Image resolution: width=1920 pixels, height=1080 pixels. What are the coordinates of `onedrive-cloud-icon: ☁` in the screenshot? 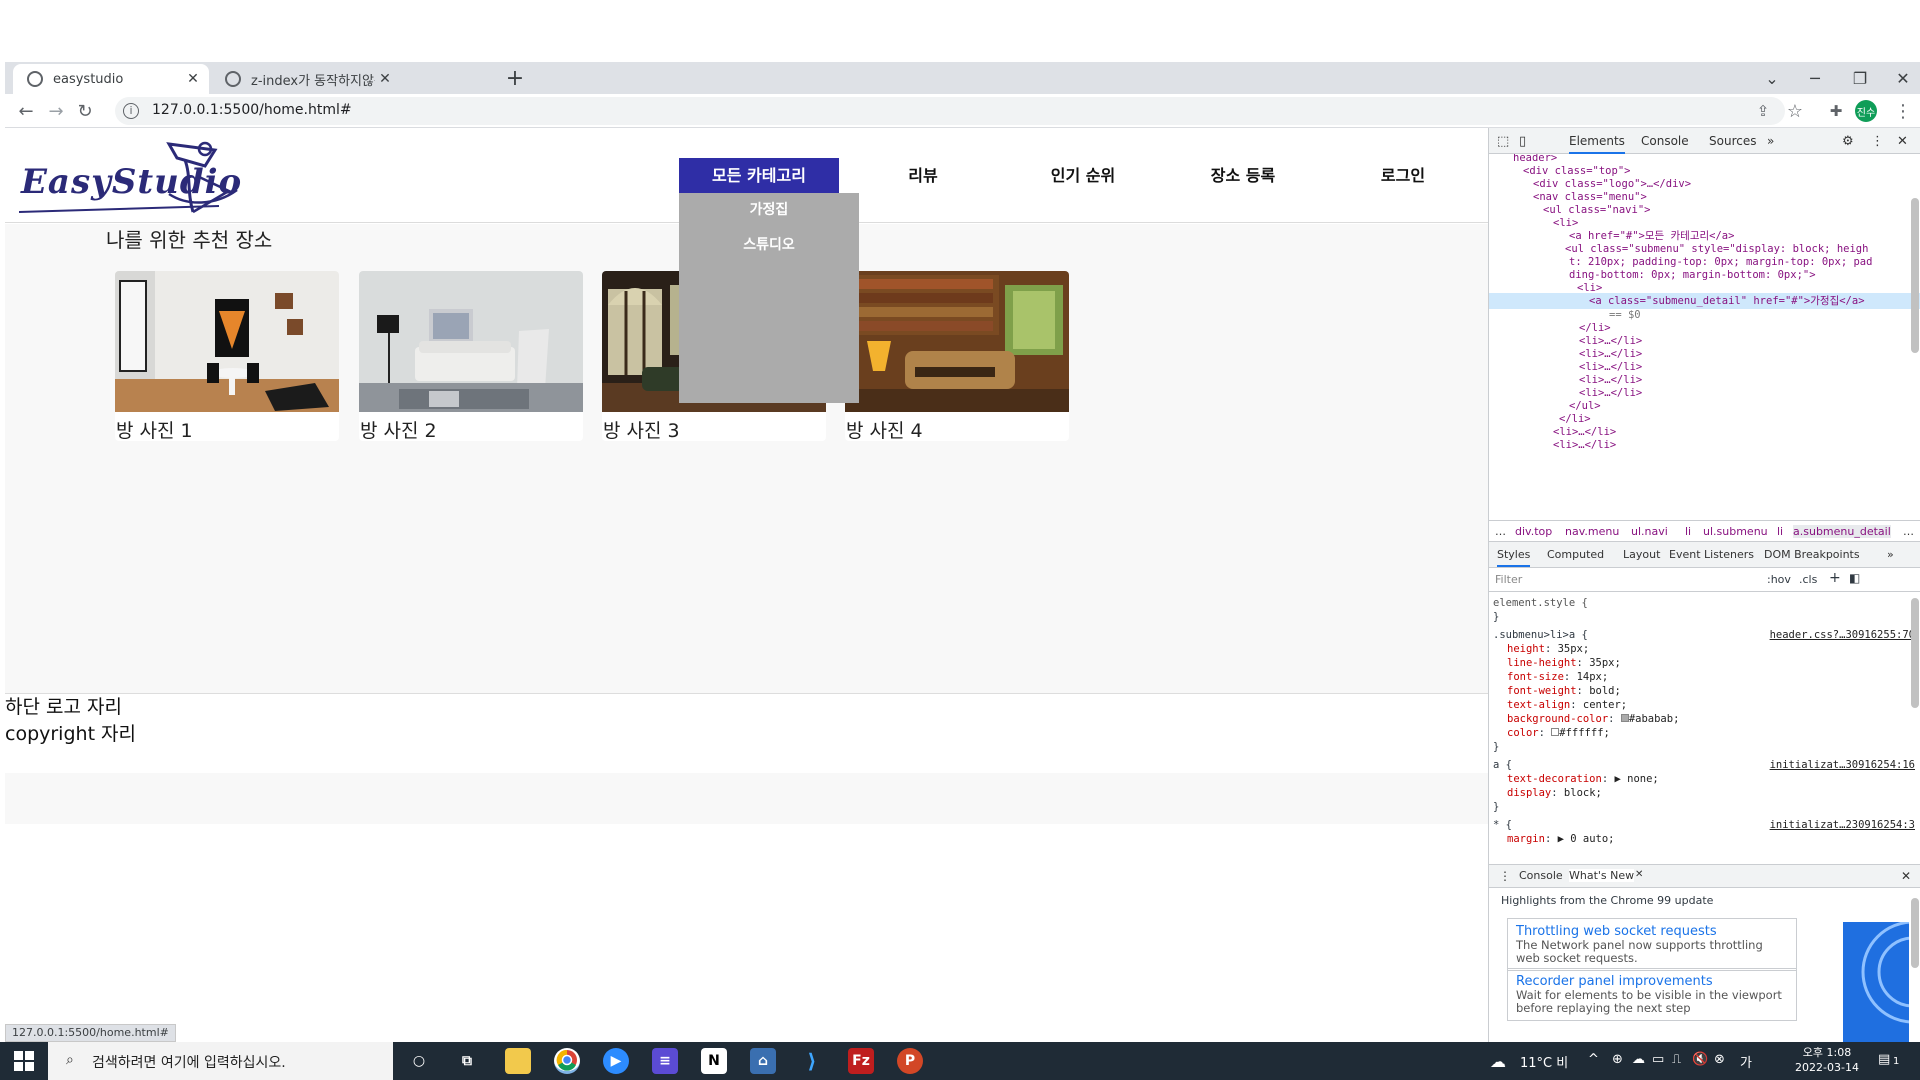 It's located at (1638, 1059).